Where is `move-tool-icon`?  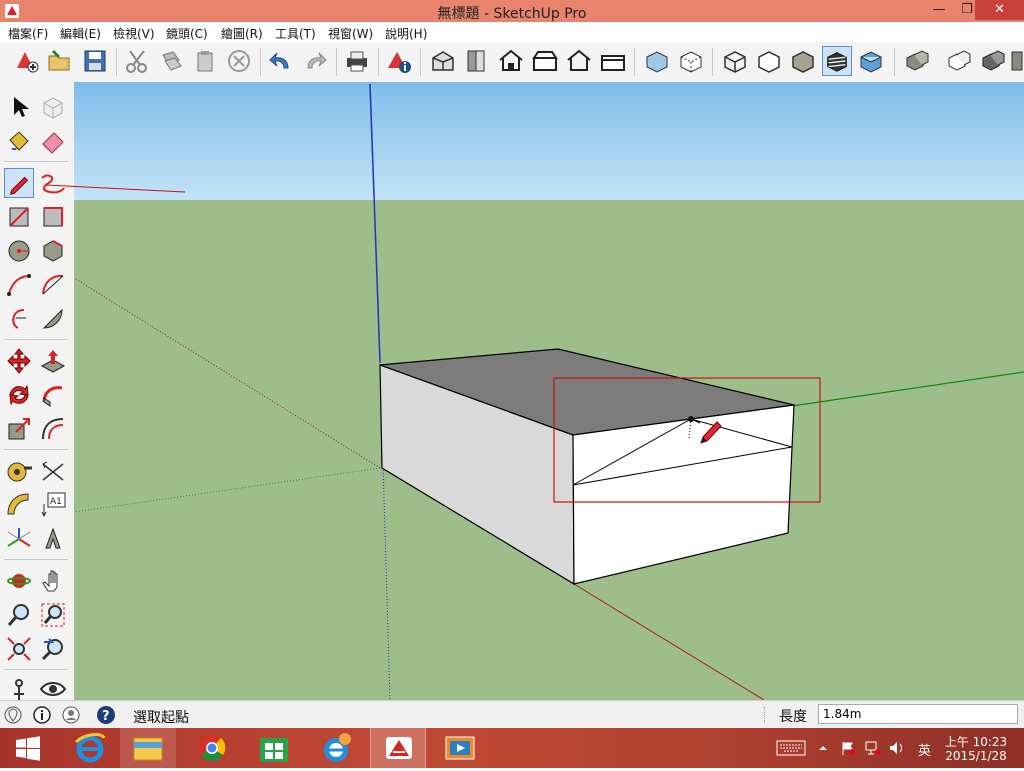
move-tool-icon is located at coordinates (19, 361).